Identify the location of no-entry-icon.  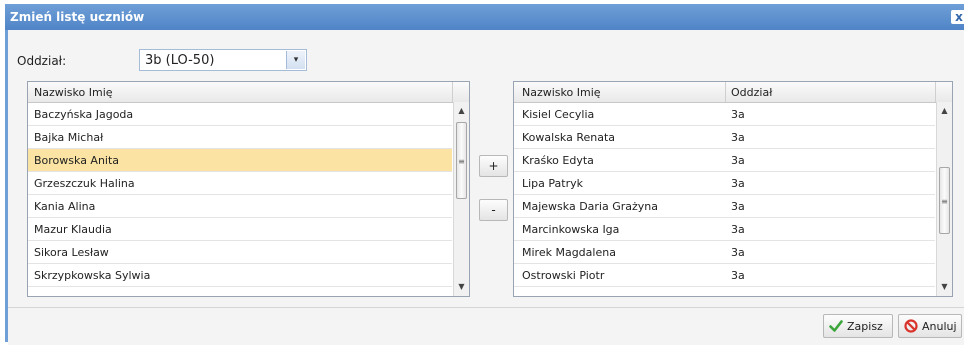
(911, 326).